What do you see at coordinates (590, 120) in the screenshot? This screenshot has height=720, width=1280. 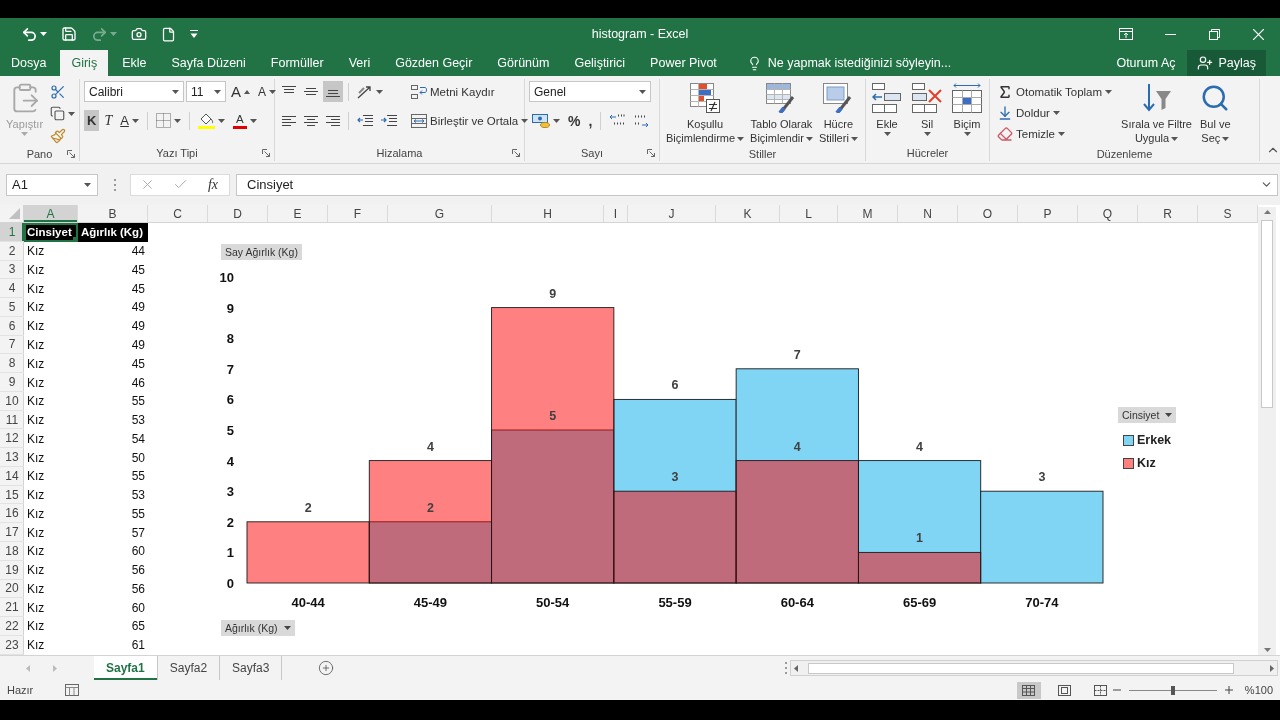 I see `comma-style-button: ,` at bounding box center [590, 120].